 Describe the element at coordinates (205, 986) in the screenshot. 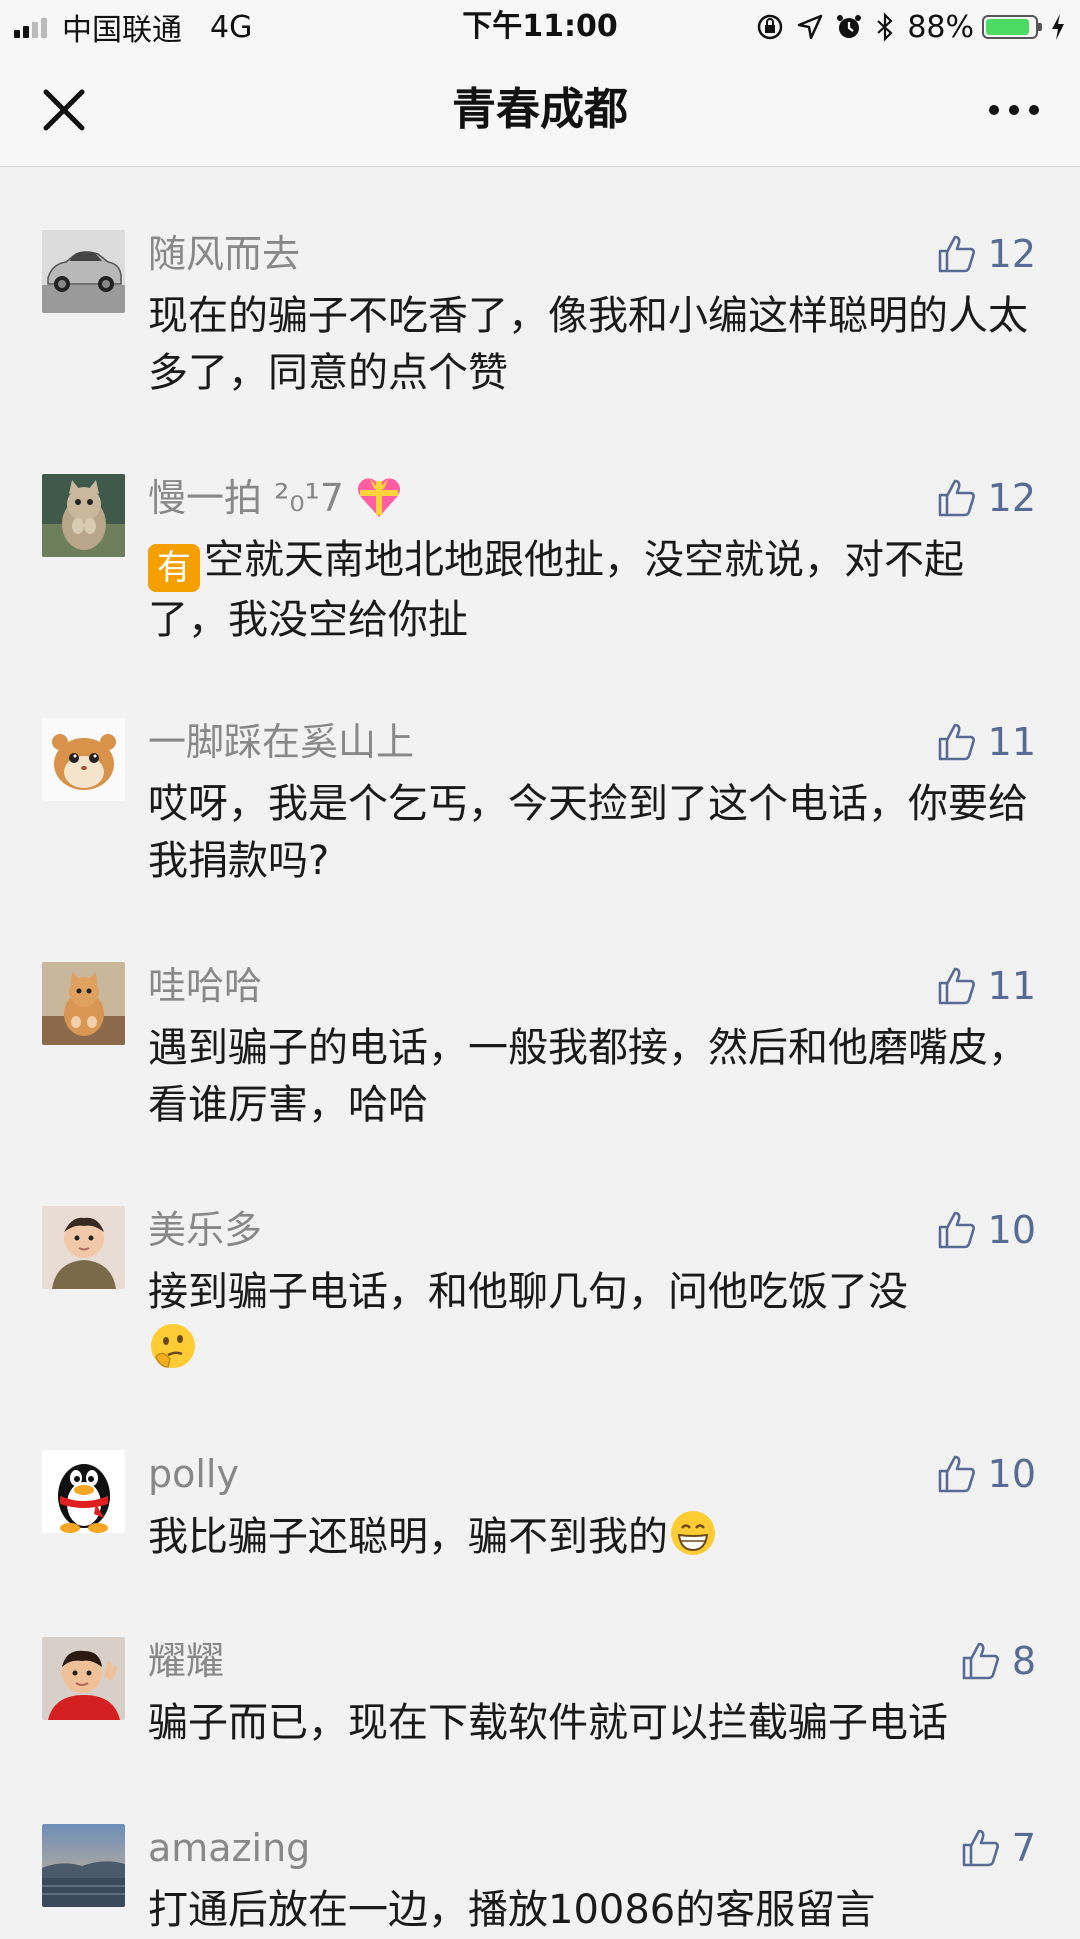

I see `comment-author: 哇哈哈` at that location.